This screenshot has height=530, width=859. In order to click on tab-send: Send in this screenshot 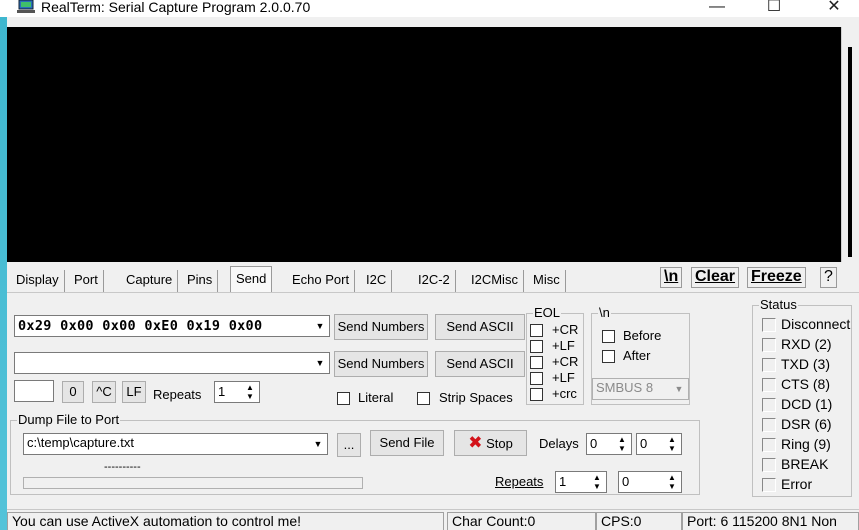, I will do `click(251, 279)`.